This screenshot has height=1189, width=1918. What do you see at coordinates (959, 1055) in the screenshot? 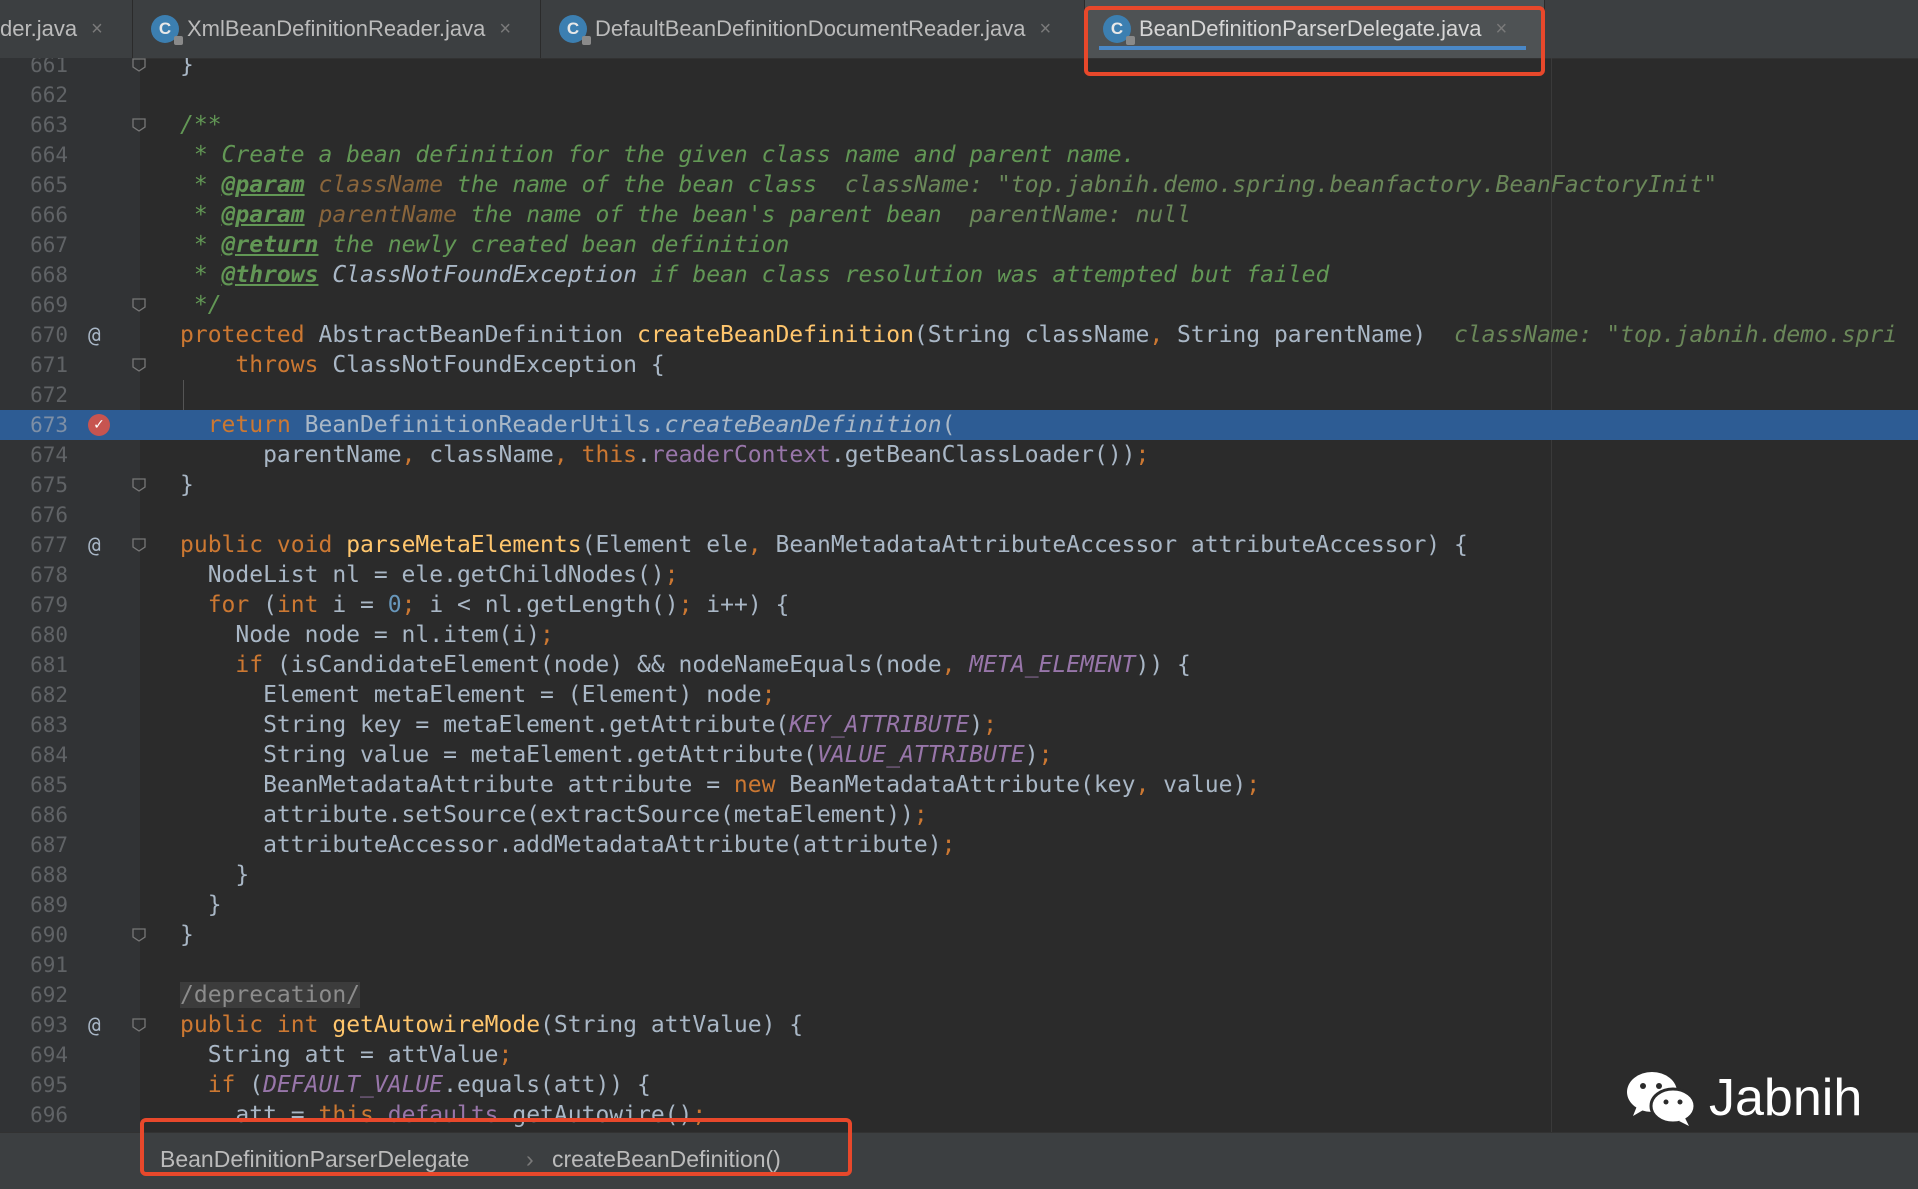
I see `code-line: 694 String att = attValue;` at bounding box center [959, 1055].